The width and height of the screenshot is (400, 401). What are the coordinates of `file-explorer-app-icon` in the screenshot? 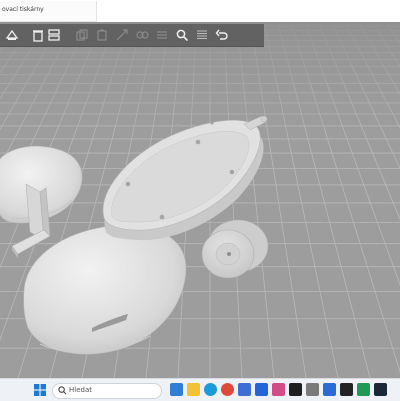 It's located at (193, 389).